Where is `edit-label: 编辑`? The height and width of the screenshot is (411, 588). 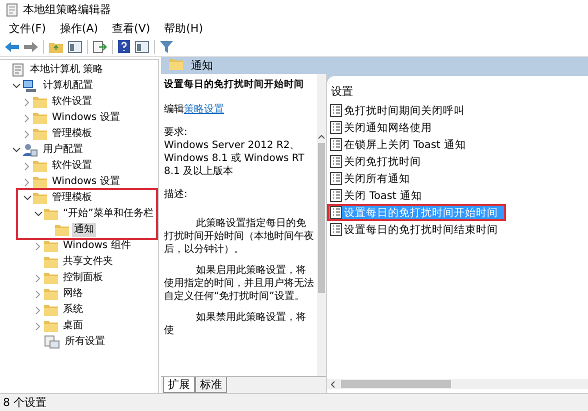 edit-label: 编辑 is located at coordinates (174, 109).